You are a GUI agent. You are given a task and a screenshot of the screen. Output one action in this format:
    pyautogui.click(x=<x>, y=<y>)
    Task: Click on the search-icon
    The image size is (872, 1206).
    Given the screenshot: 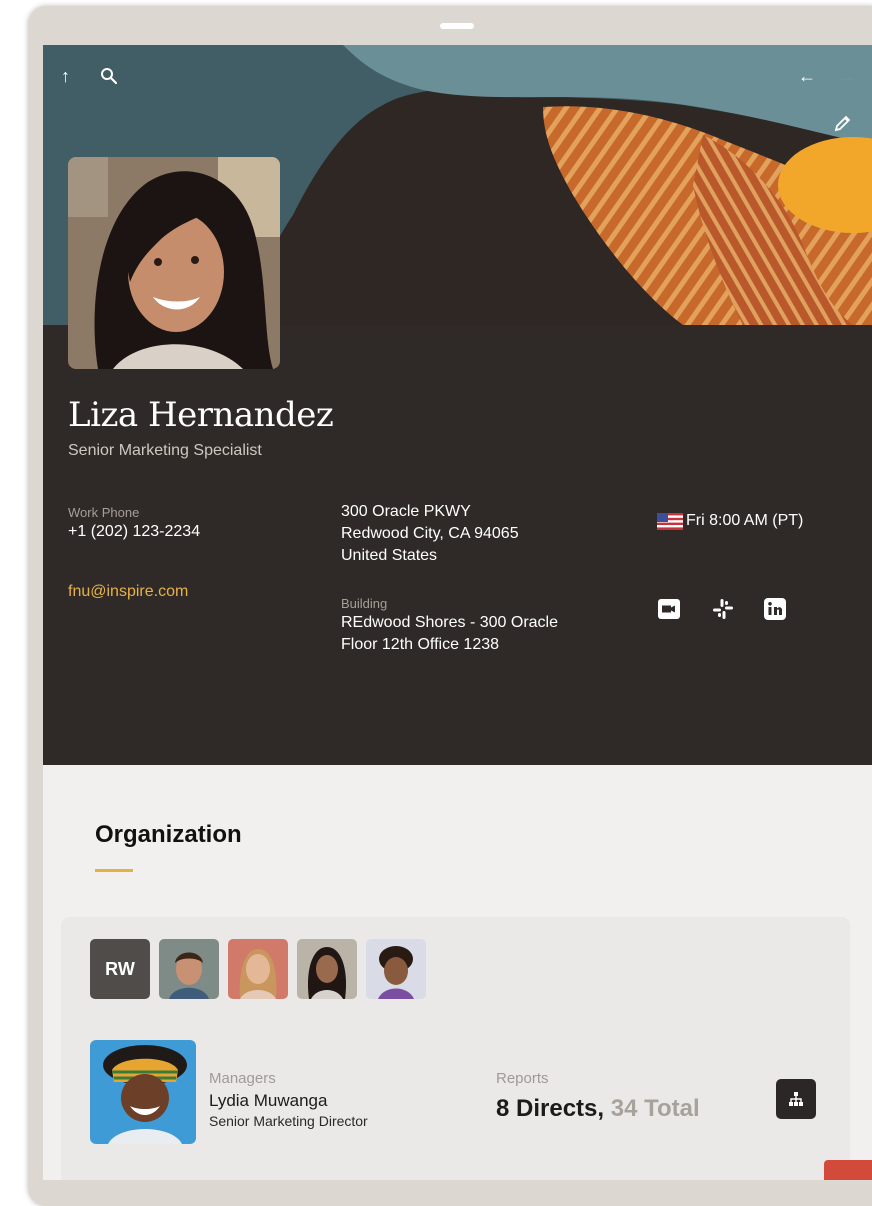 What is the action you would take?
    pyautogui.click(x=109, y=76)
    